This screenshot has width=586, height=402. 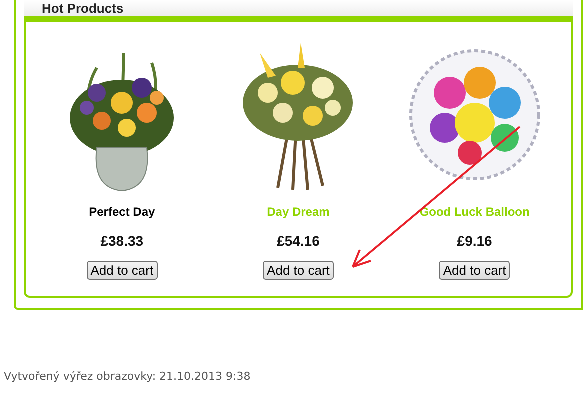 What do you see at coordinates (127, 376) in the screenshot?
I see `screenshot-caption: Vytvořený výřez obrazovky: 21.10.2013 9:38` at bounding box center [127, 376].